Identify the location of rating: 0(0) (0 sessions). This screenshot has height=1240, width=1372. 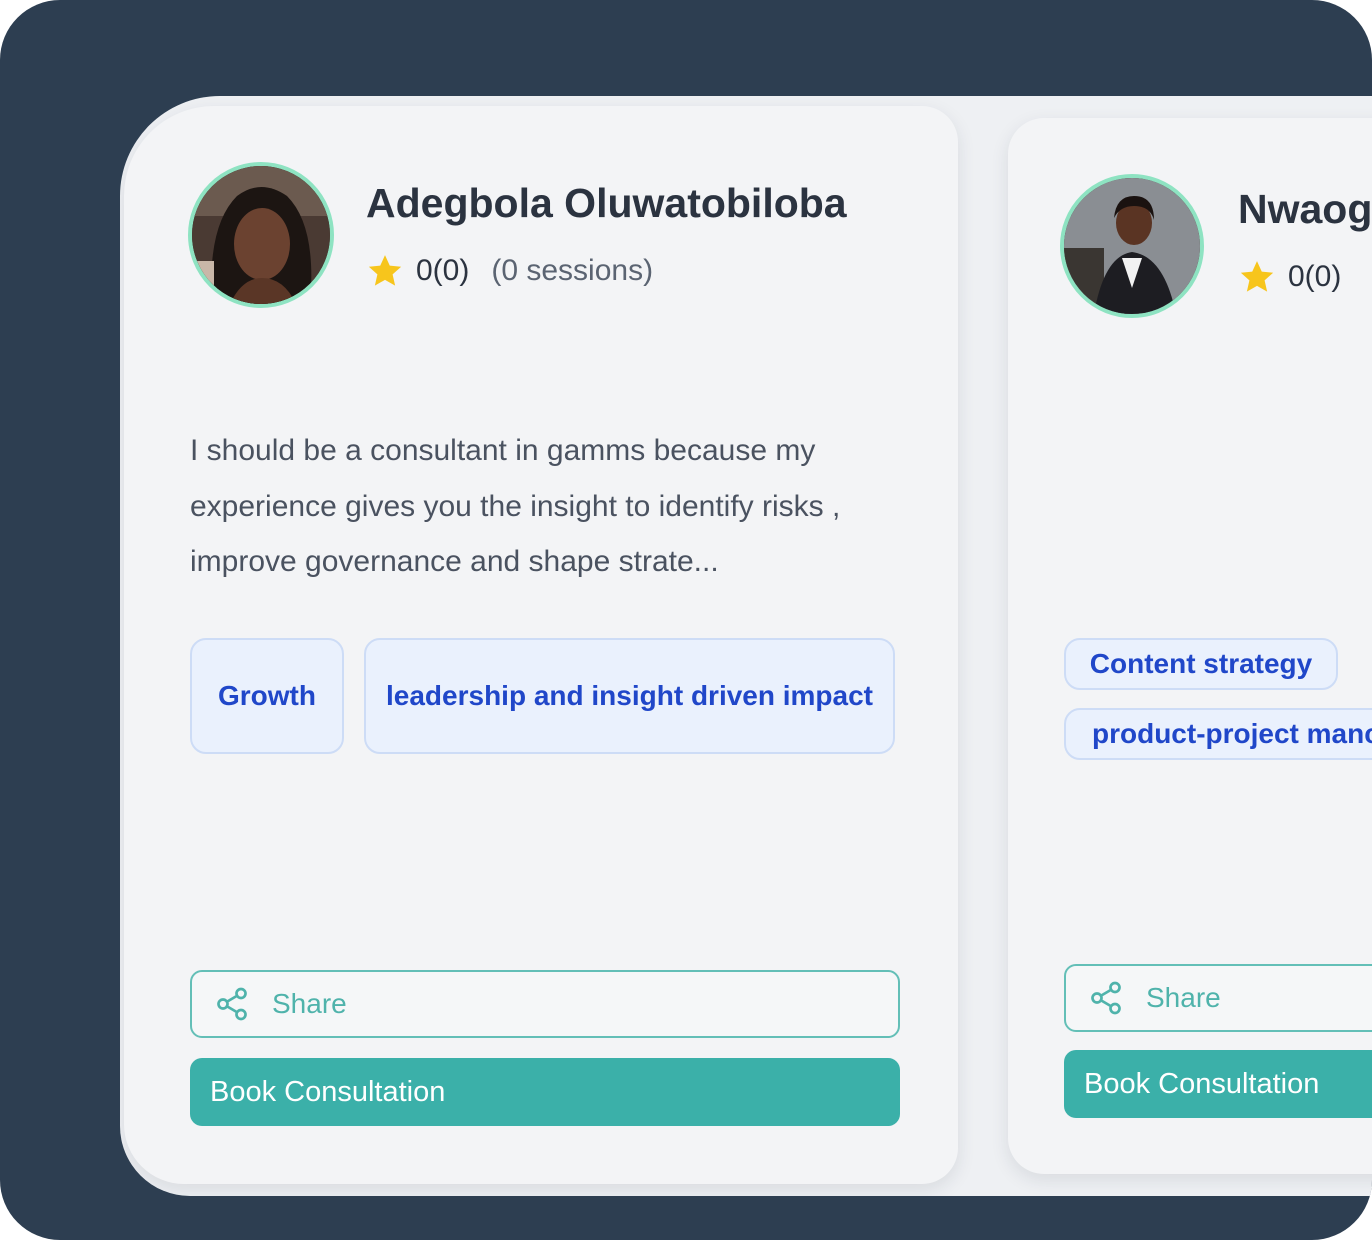
(509, 271).